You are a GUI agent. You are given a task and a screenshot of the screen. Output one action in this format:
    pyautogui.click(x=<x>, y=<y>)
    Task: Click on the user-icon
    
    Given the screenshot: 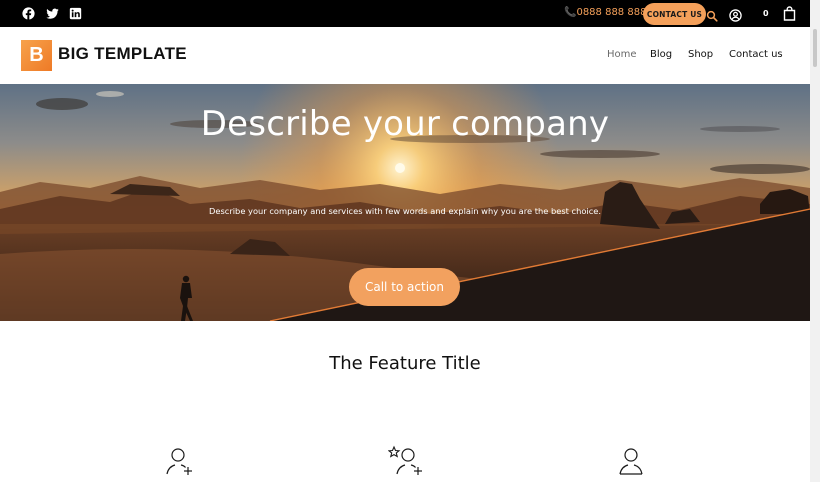 What is the action you would take?
    pyautogui.click(x=632, y=460)
    